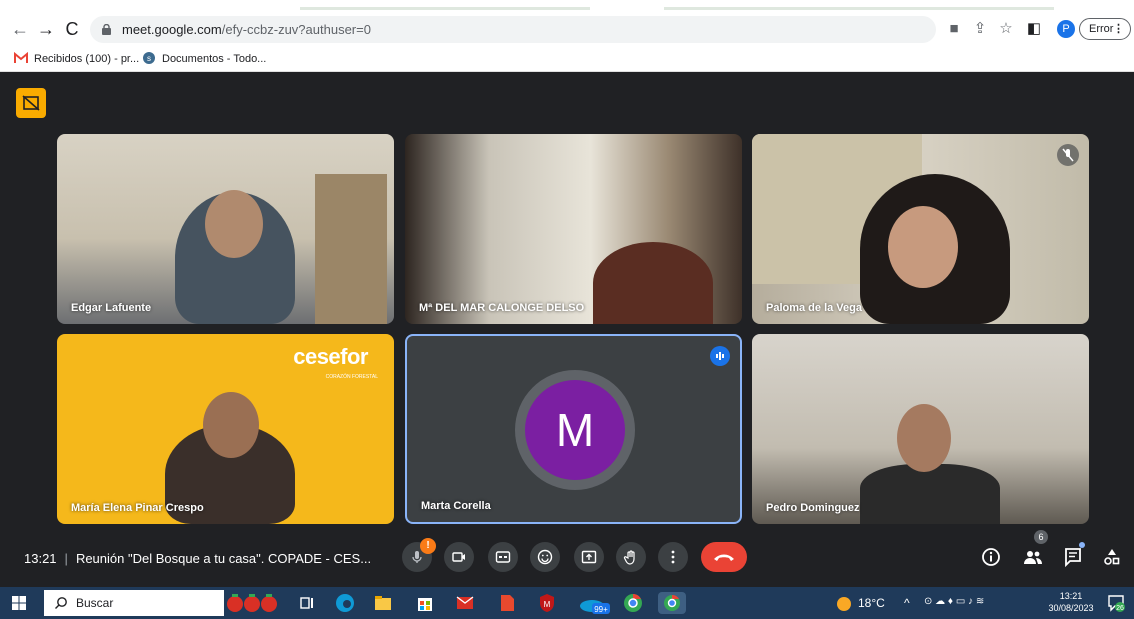 The image size is (1134, 619). What do you see at coordinates (502, 308) in the screenshot?
I see `participant-name: Mª DEL MAR CALONGE DELSO` at bounding box center [502, 308].